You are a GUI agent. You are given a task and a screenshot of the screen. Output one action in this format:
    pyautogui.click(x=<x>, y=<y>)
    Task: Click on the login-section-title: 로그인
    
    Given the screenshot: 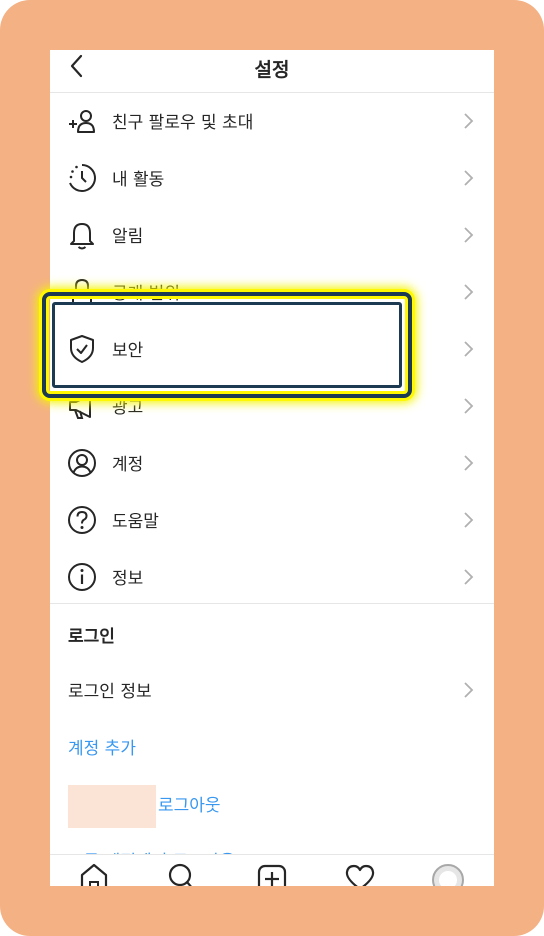 What is the action you would take?
    pyautogui.click(x=91, y=637)
    